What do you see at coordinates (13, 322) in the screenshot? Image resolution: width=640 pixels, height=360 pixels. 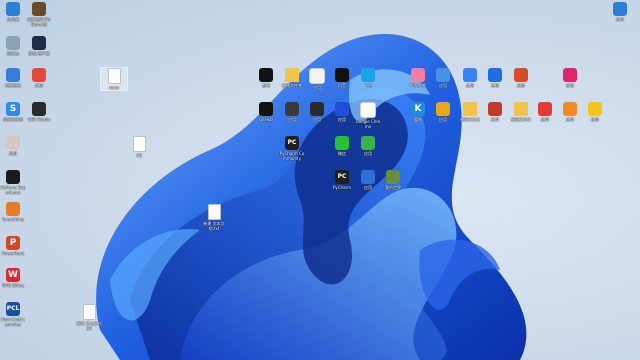 I see `desktop-icon-label: Plain Craft Launcher` at bounding box center [13, 322].